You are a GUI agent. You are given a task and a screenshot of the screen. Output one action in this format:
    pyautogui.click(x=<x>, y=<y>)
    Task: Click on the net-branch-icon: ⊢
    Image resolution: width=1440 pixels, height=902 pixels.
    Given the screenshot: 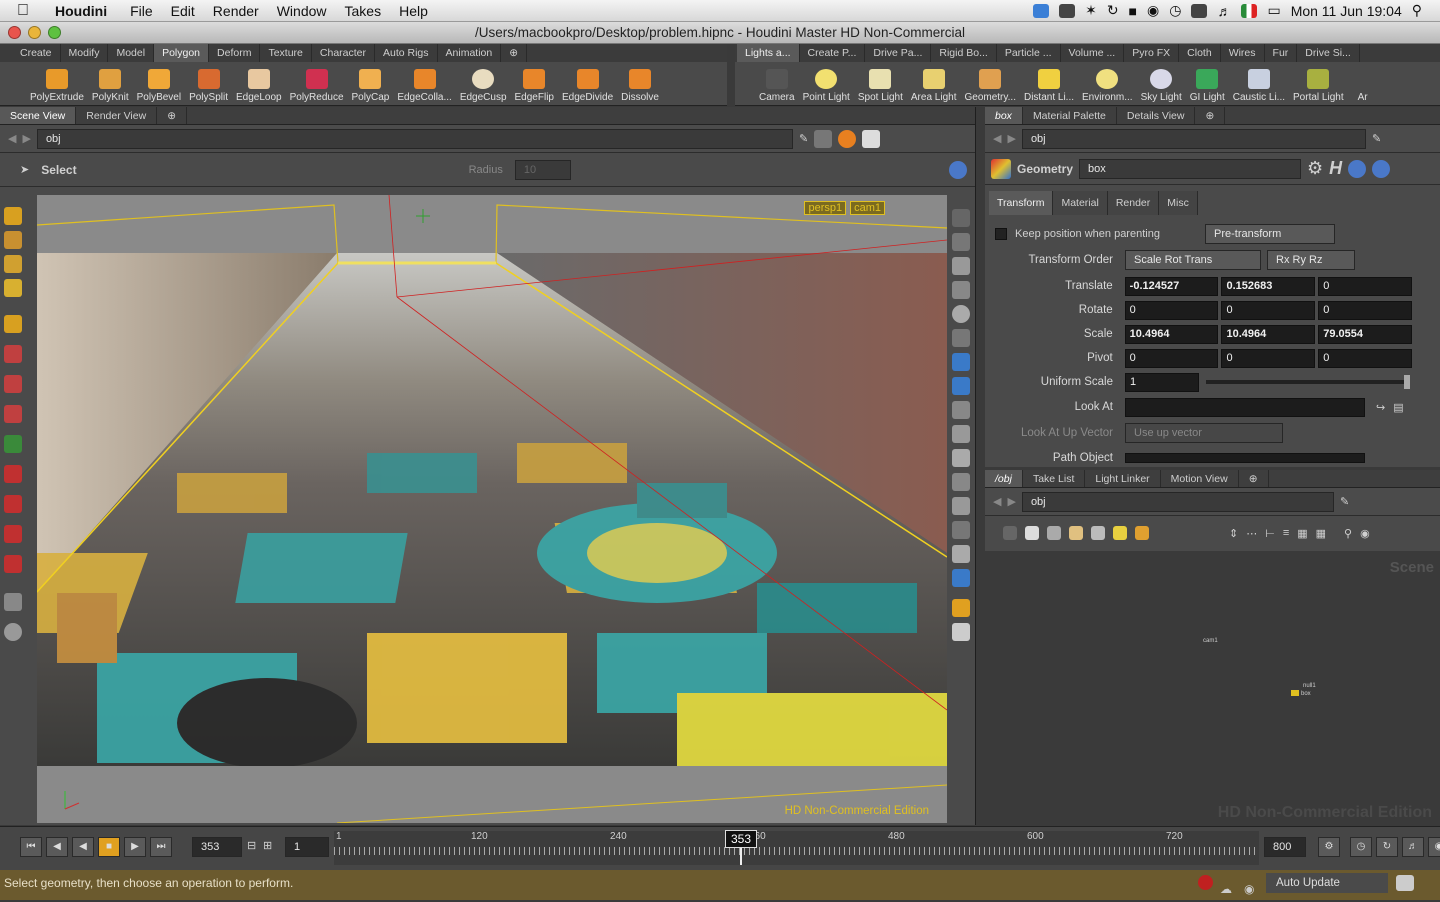 What is the action you would take?
    pyautogui.click(x=1270, y=533)
    